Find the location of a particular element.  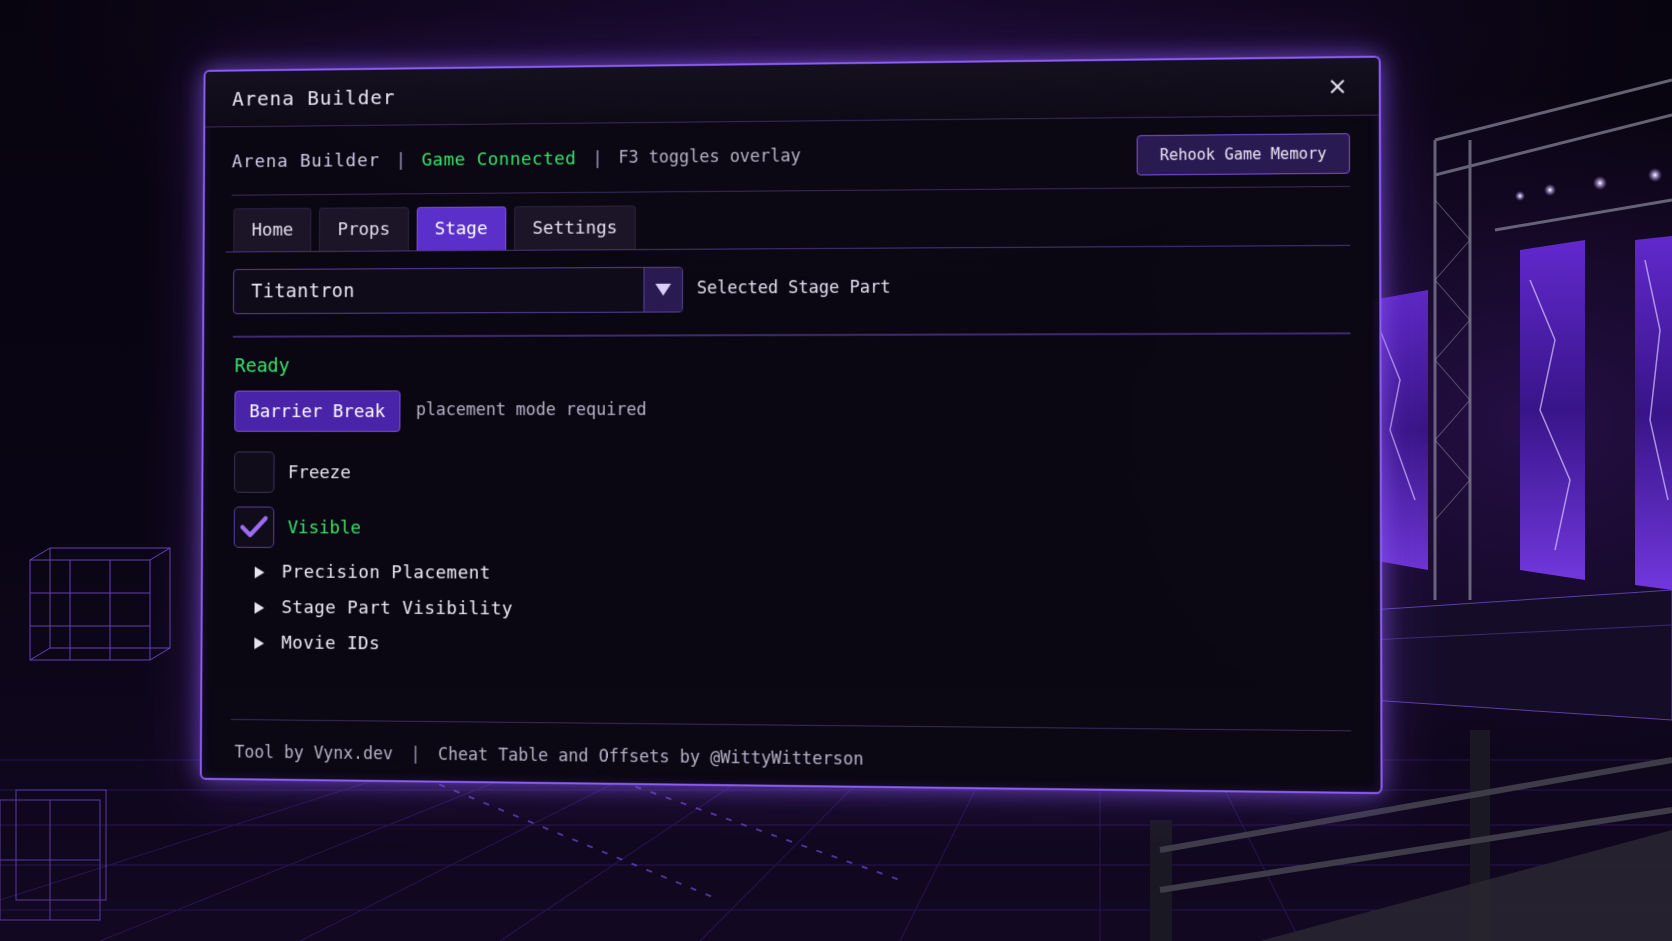

section-precision-placement: Precision Placement is located at coordinates (373, 573).